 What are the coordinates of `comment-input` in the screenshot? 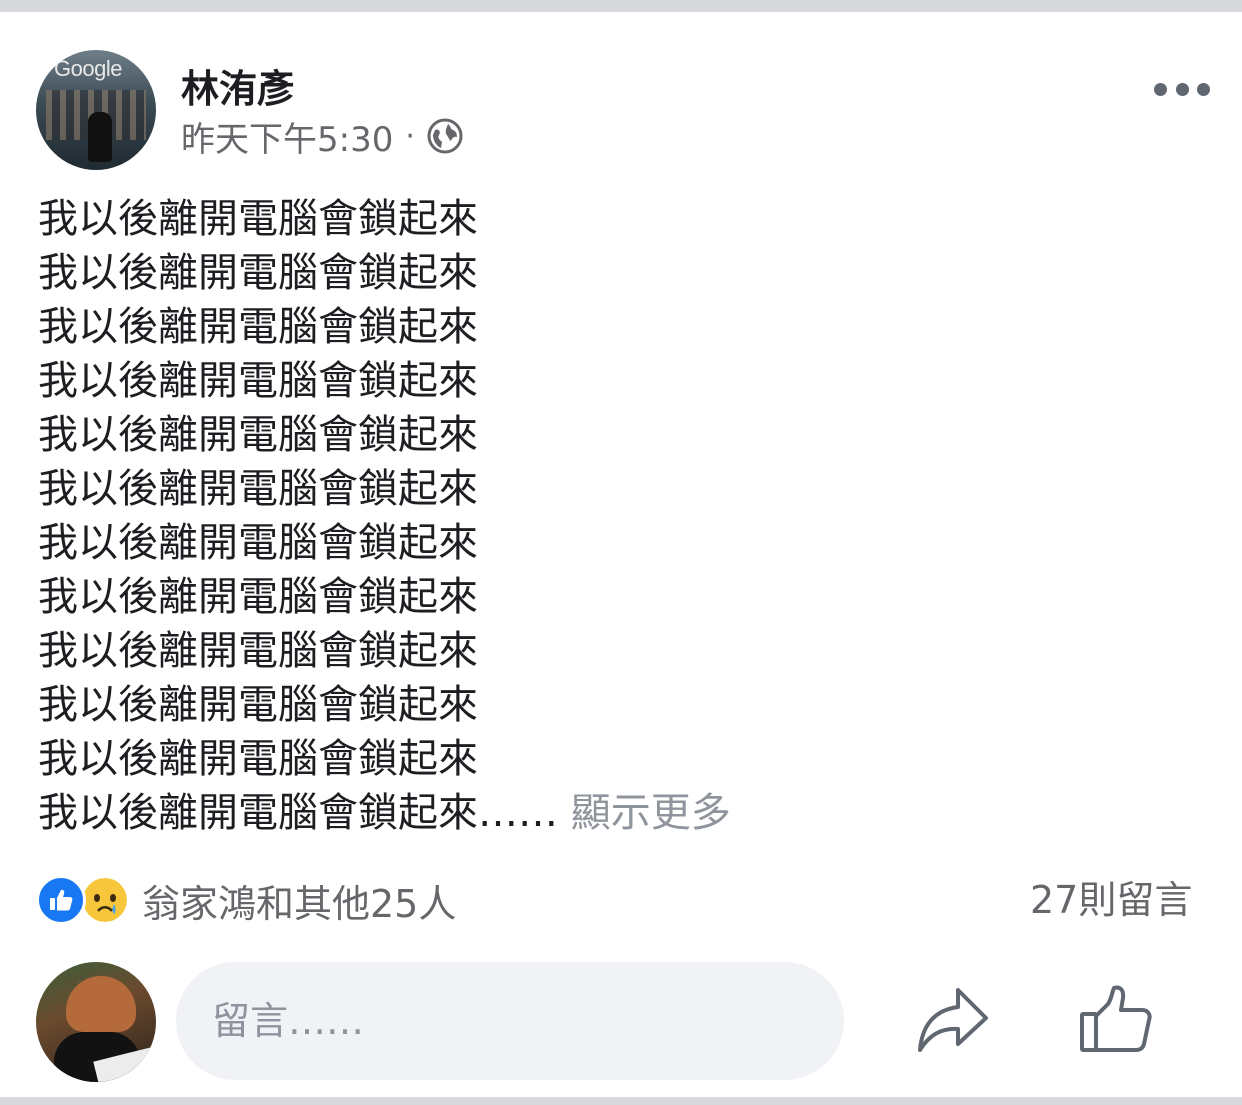 It's located at (510, 1021).